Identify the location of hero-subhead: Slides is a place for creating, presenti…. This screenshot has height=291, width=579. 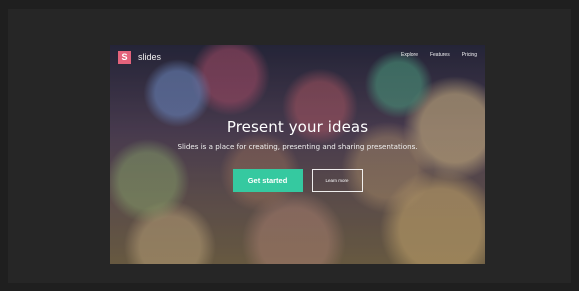
(297, 146).